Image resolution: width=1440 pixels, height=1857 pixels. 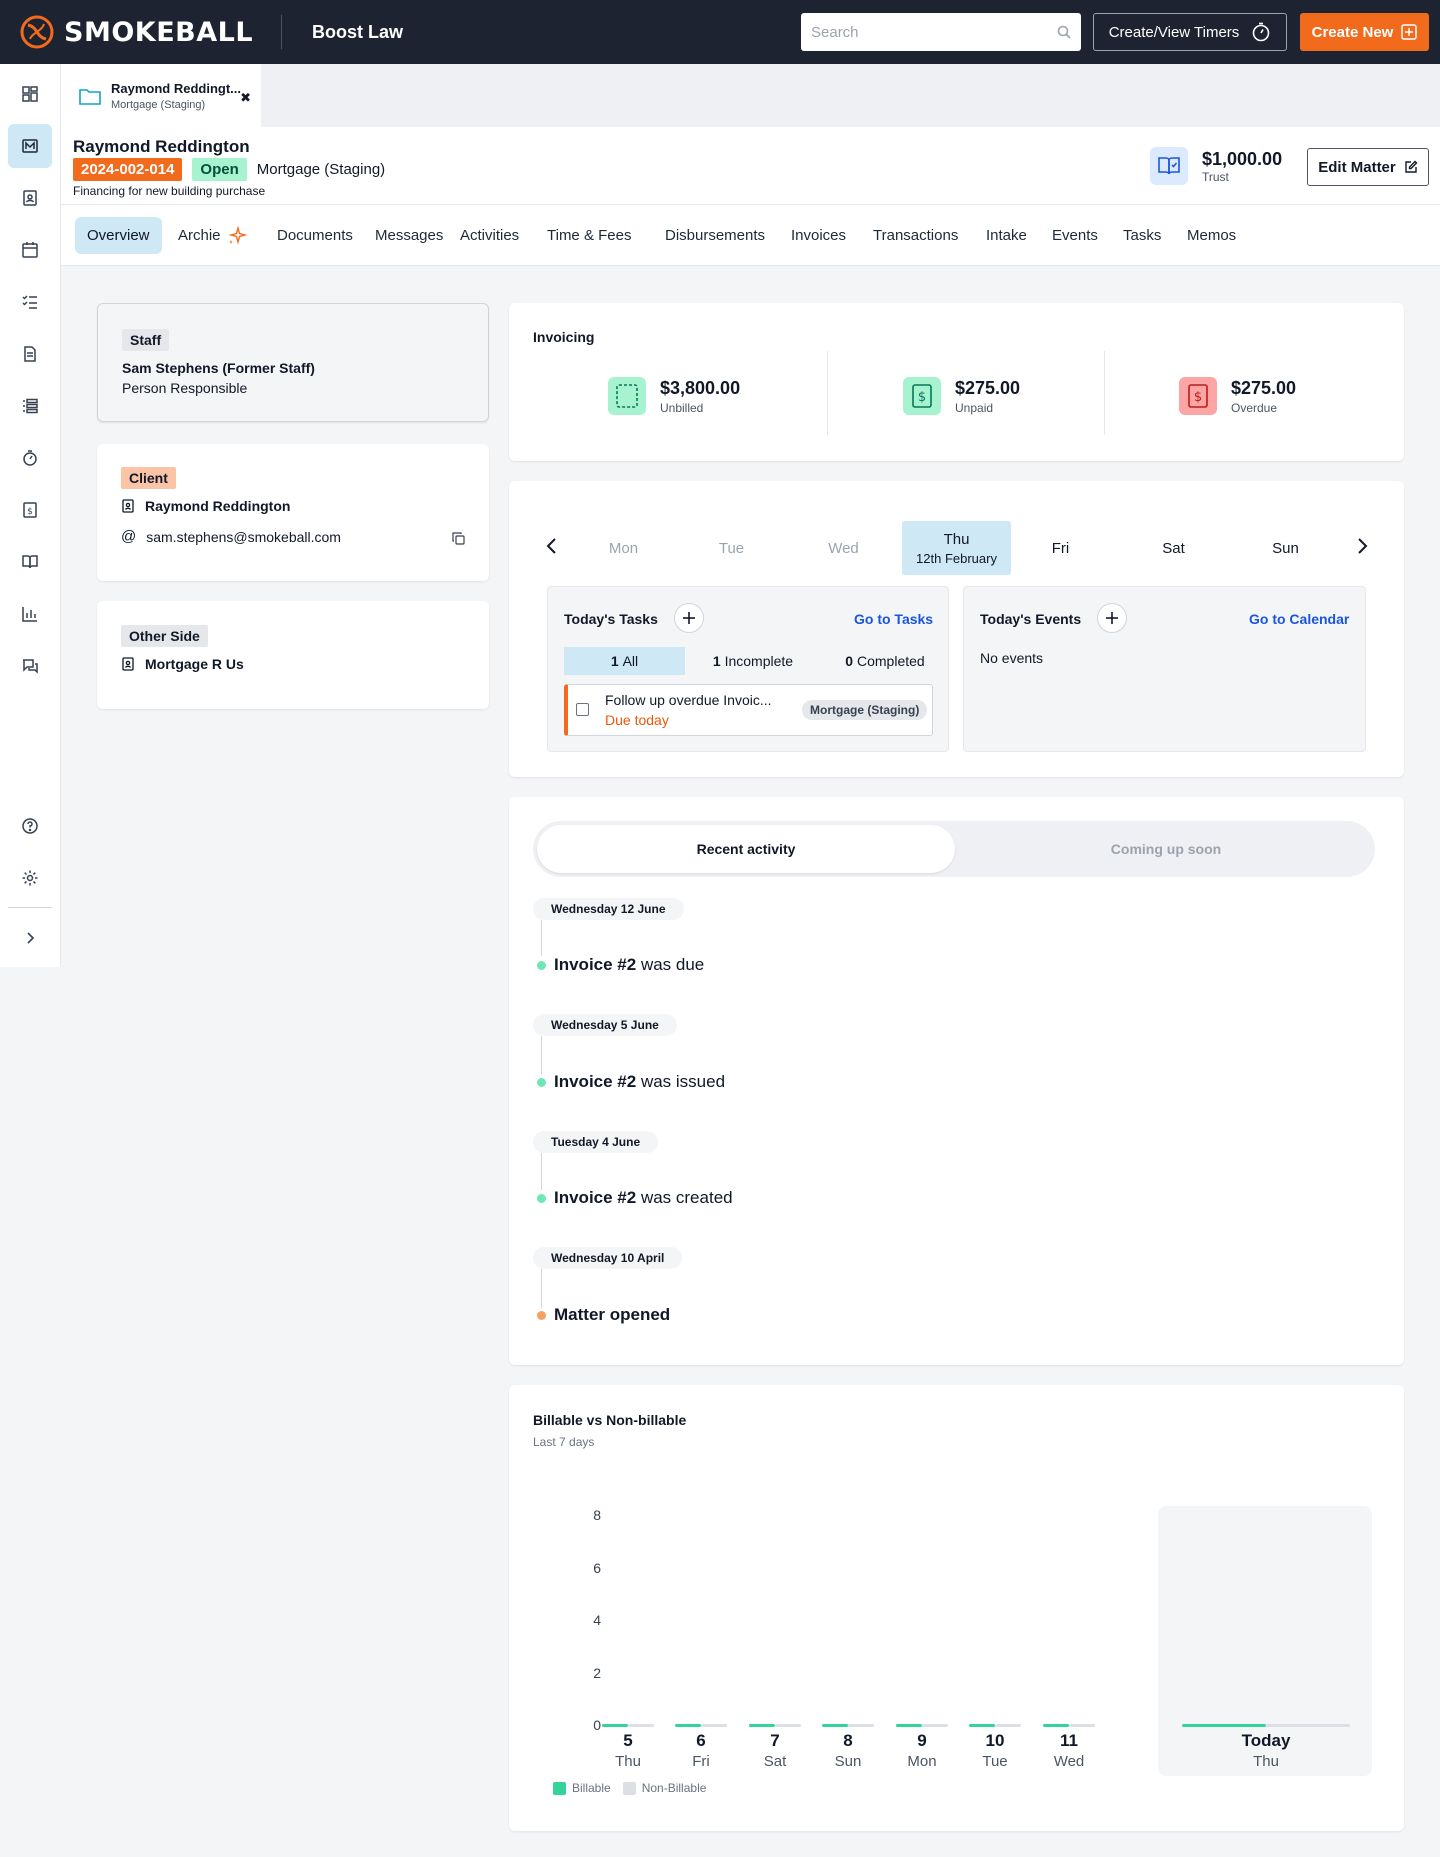 I want to click on sidebar-expand, so click(x=30, y=938).